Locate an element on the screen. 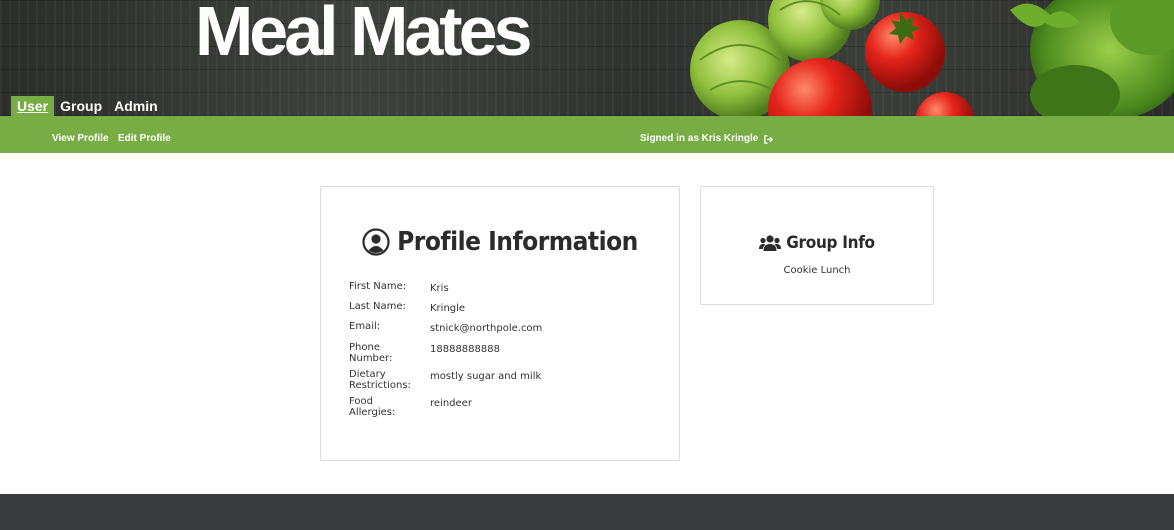 Image resolution: width=1174 pixels, height=530 pixels. edit-profile-link: Edit Profile is located at coordinates (144, 138).